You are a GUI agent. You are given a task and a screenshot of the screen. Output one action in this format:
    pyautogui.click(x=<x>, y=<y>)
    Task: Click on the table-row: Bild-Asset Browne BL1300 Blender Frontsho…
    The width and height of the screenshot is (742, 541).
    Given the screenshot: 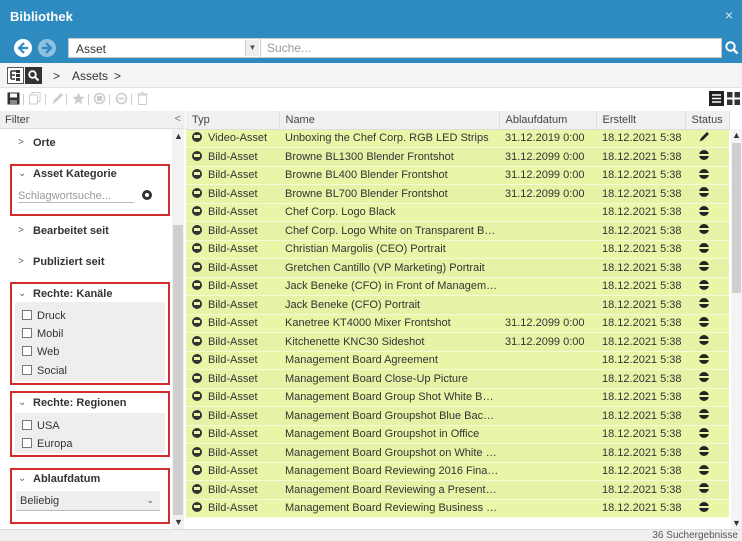 What is the action you would take?
    pyautogui.click(x=457, y=157)
    